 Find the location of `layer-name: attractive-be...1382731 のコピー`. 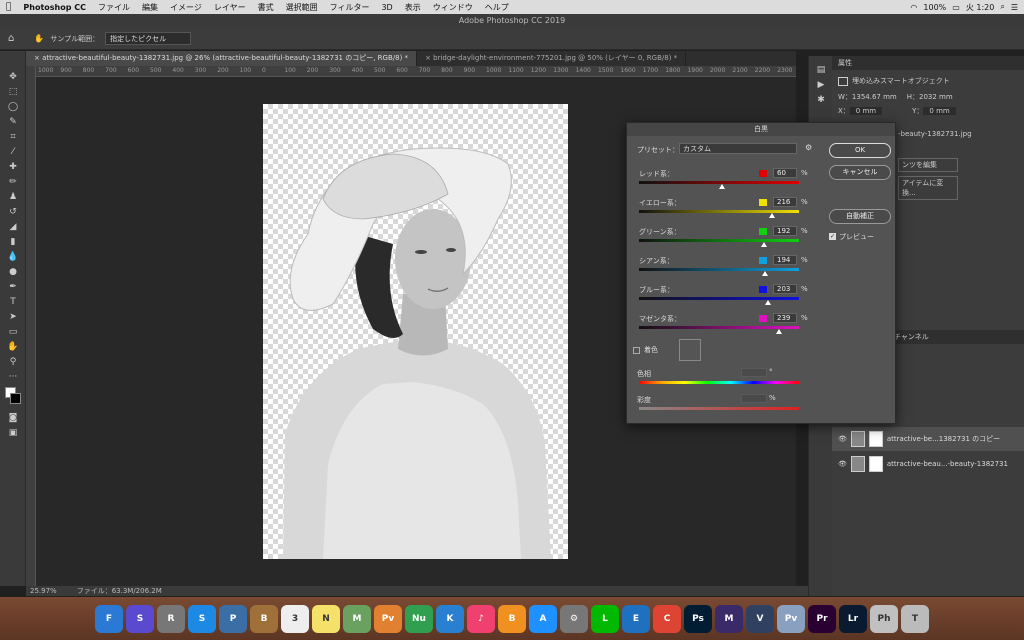

layer-name: attractive-be...1382731 のコピー is located at coordinates (943, 439).